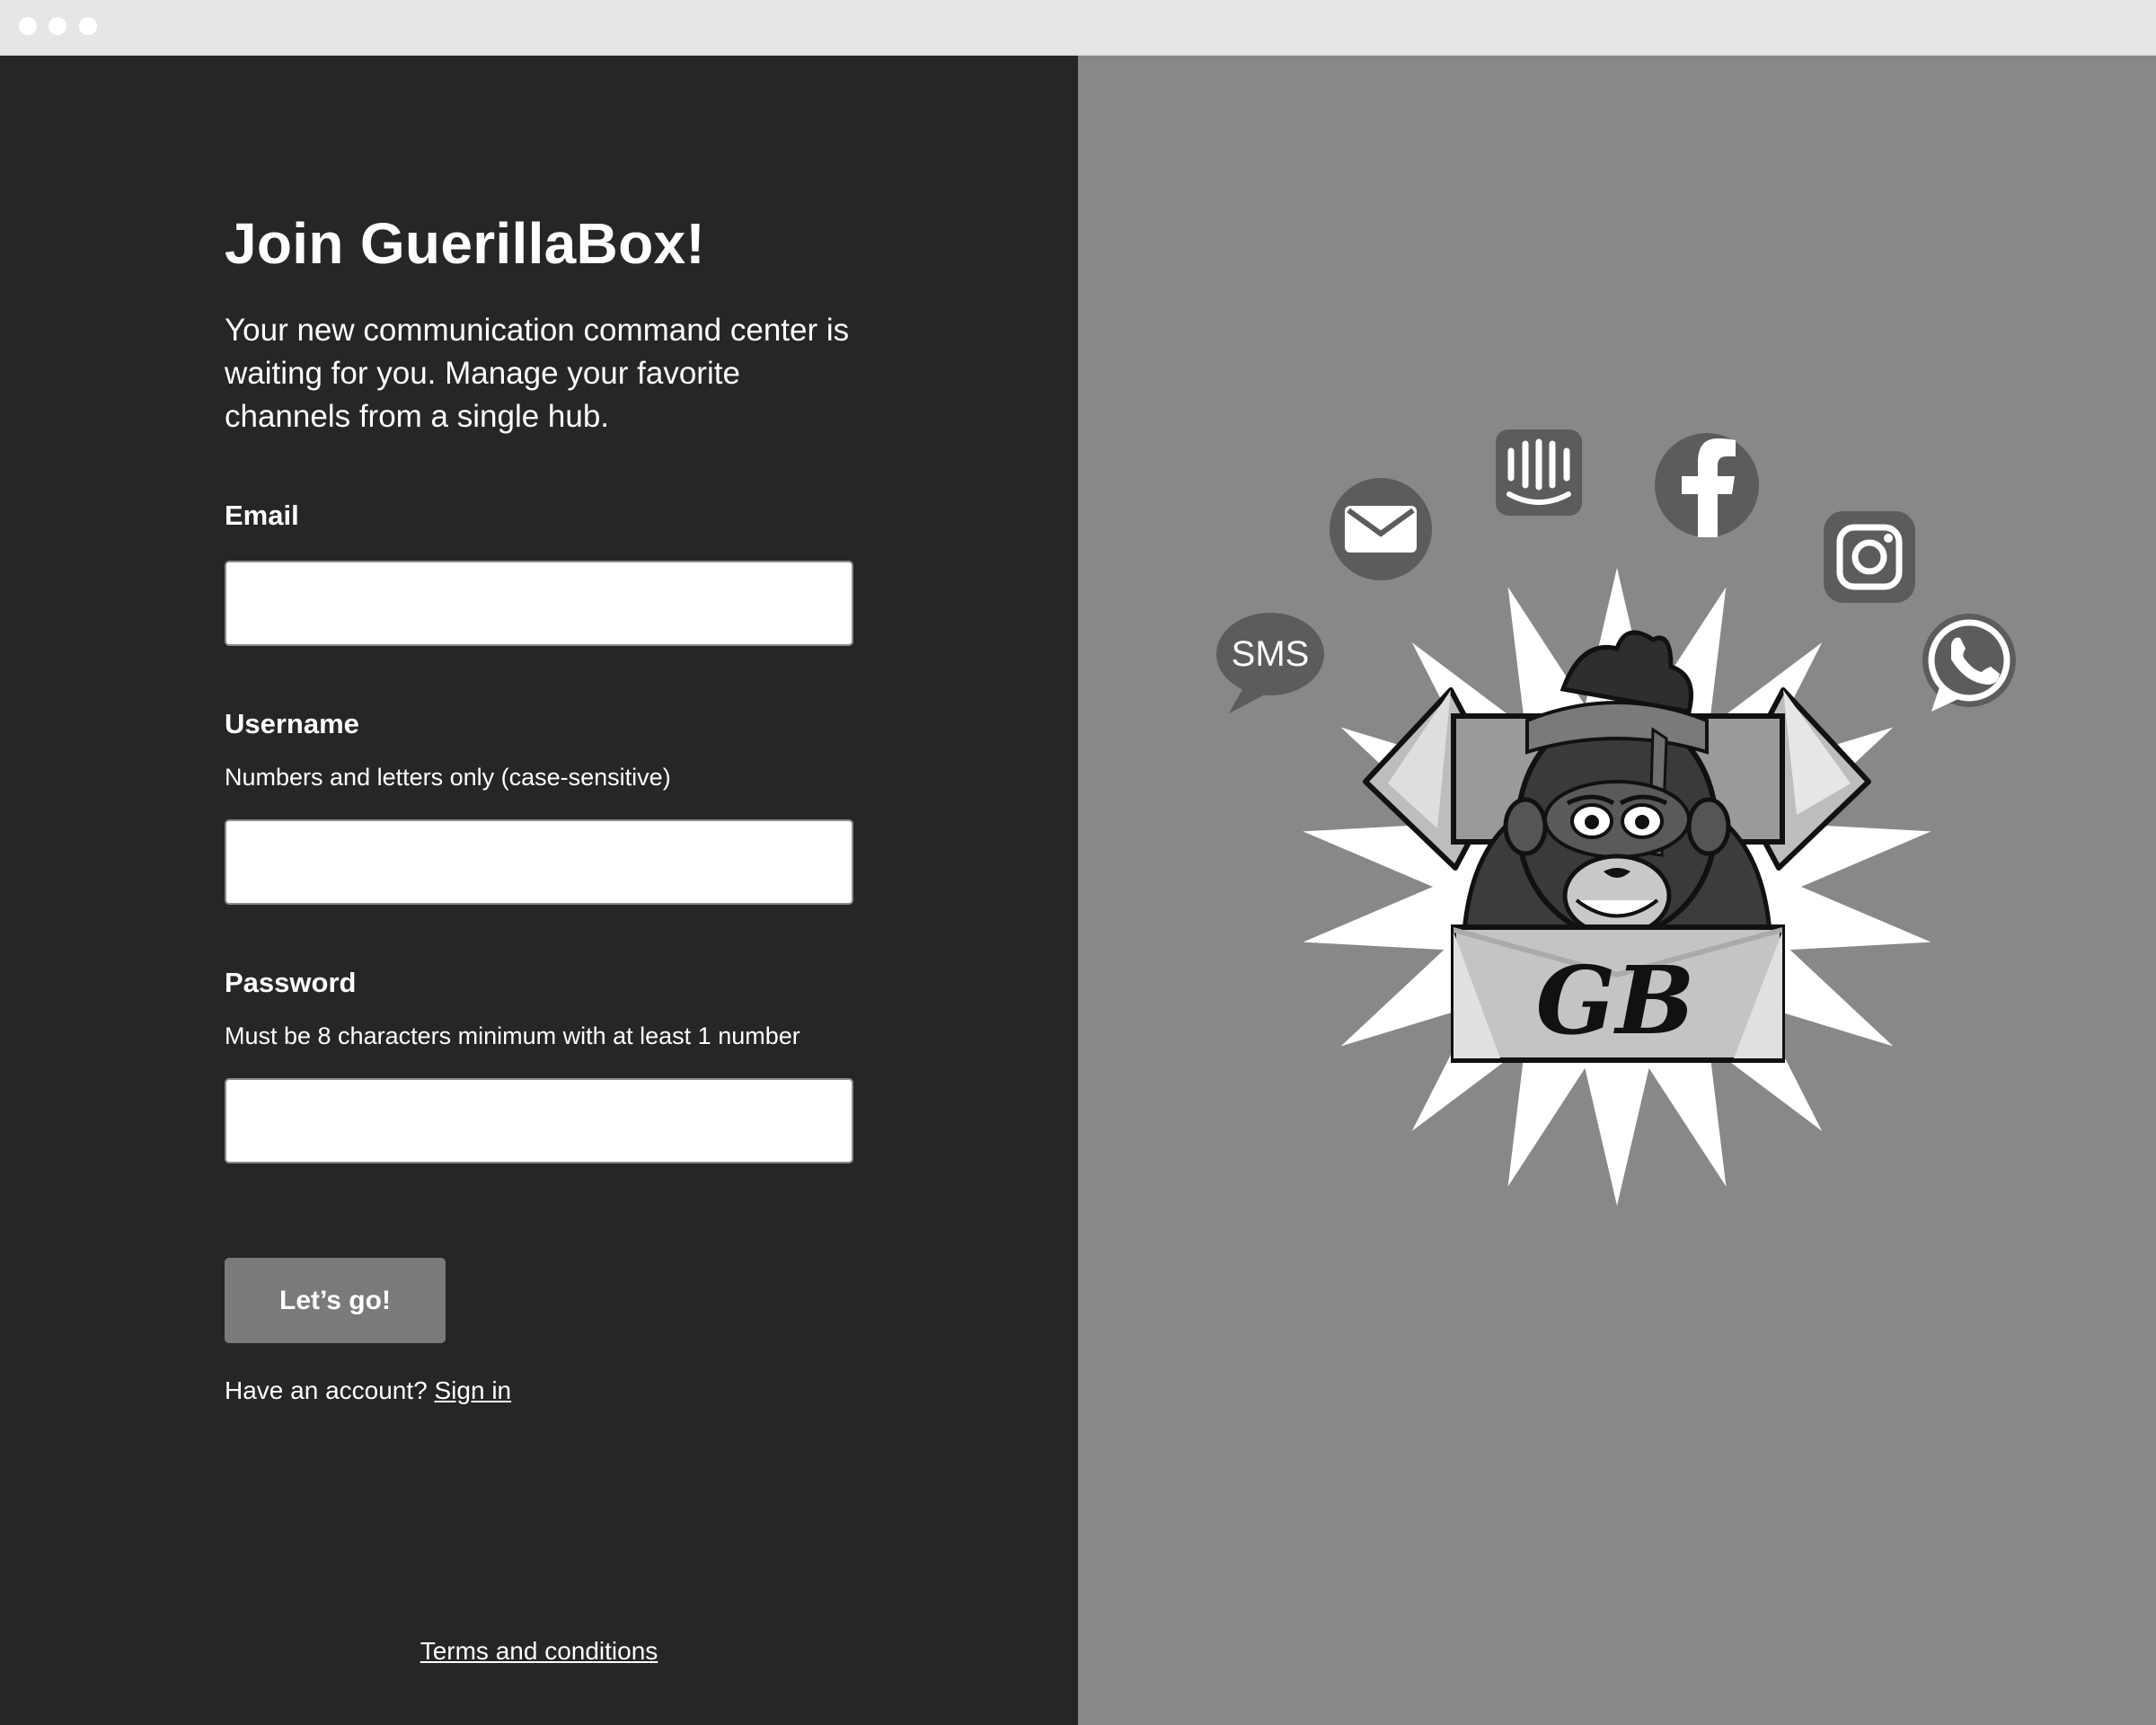 The image size is (2156, 1725). I want to click on window-titlebar, so click(1078, 28).